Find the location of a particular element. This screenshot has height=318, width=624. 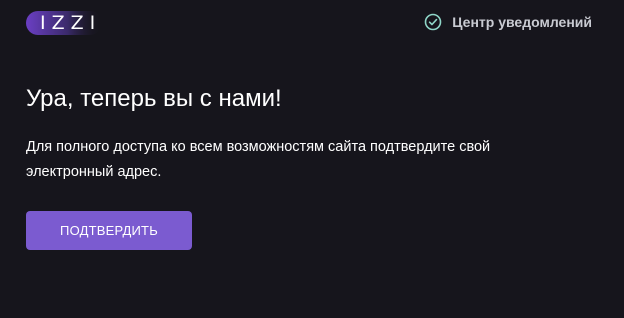

page-title: Ура, теперь вы с нами! is located at coordinates (154, 98).